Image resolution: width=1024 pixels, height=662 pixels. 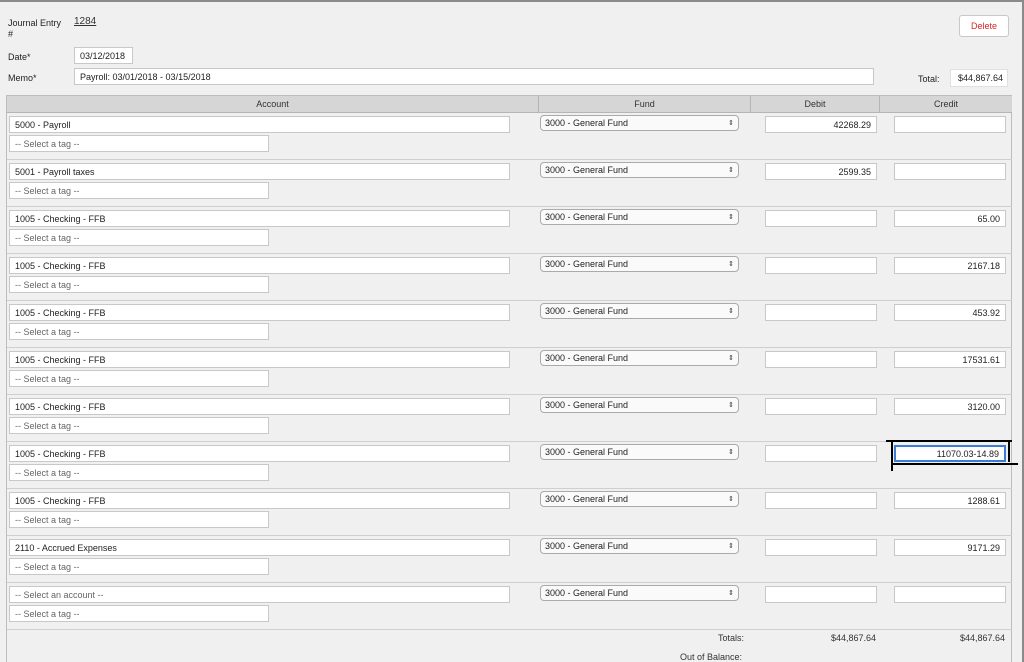 What do you see at coordinates (85, 21) in the screenshot?
I see `journal-entry-number: 1284` at bounding box center [85, 21].